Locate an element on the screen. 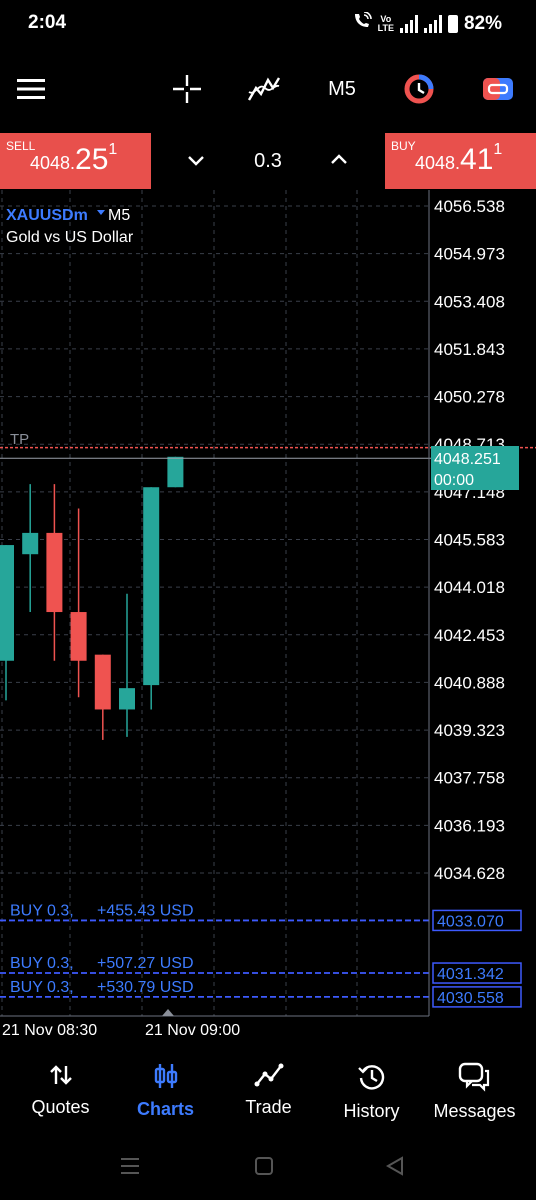 This screenshot has width=536, height=1200. order-price: 4030.558 is located at coordinates (470, 998).